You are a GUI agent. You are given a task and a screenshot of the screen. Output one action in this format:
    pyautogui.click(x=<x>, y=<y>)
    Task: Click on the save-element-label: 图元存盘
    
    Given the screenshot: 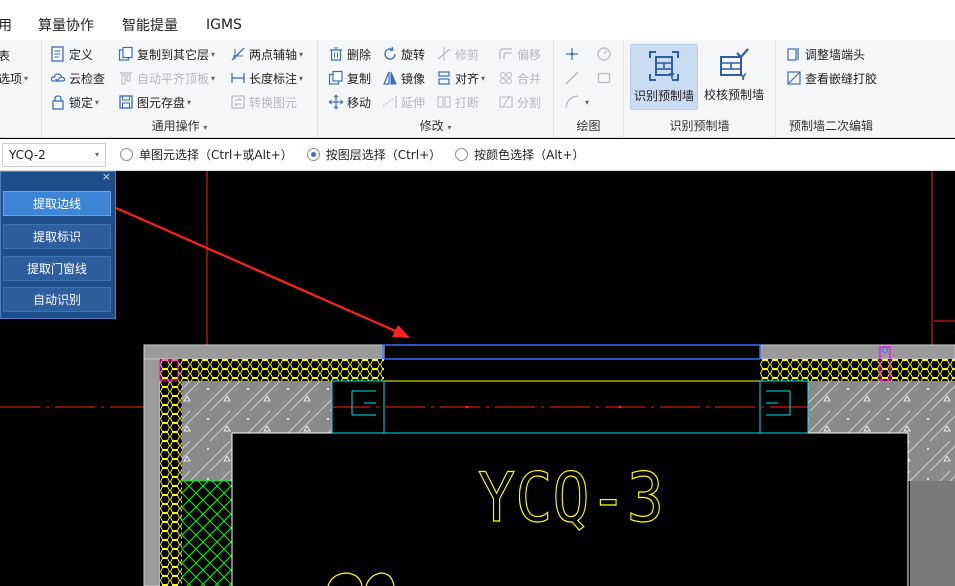 What is the action you would take?
    pyautogui.click(x=161, y=102)
    